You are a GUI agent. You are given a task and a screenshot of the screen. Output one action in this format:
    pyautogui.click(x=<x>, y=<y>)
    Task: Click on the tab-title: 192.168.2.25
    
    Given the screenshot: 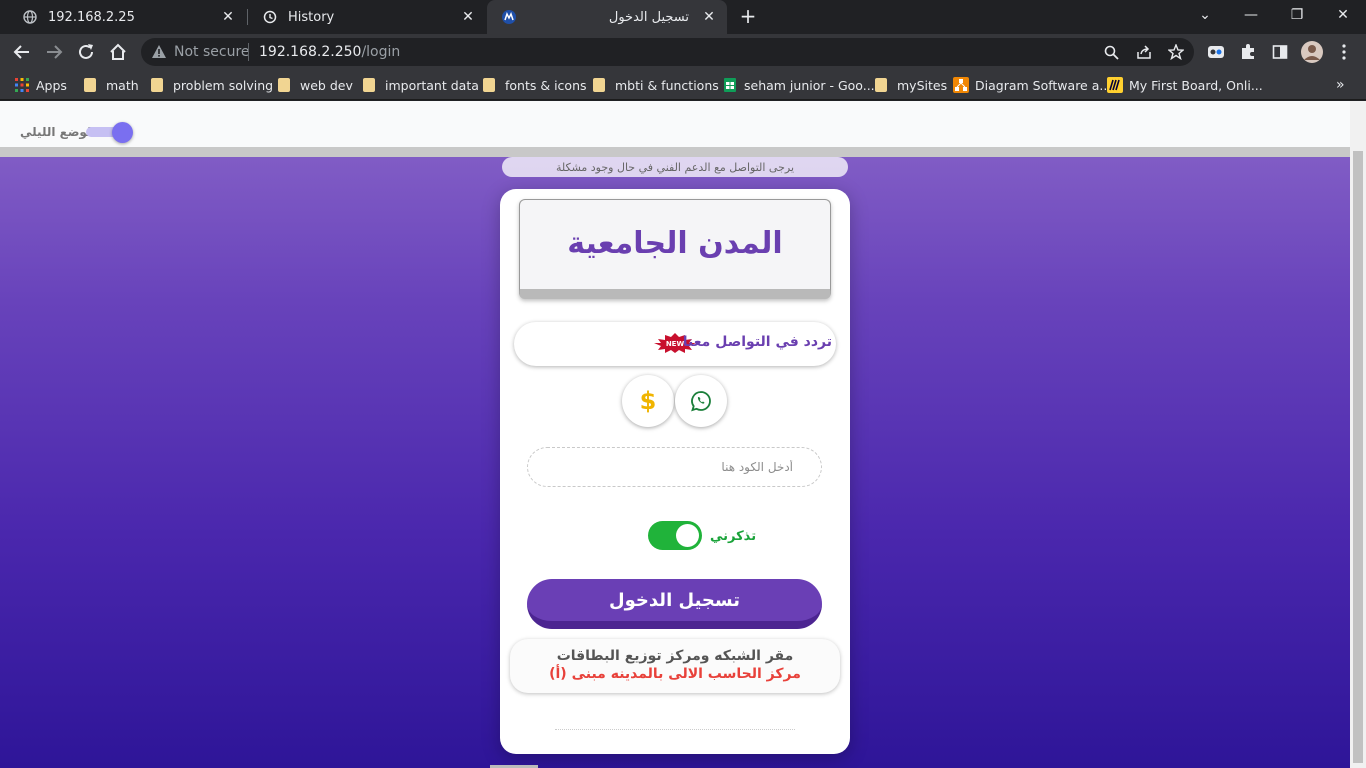 What is the action you would take?
    pyautogui.click(x=91, y=17)
    